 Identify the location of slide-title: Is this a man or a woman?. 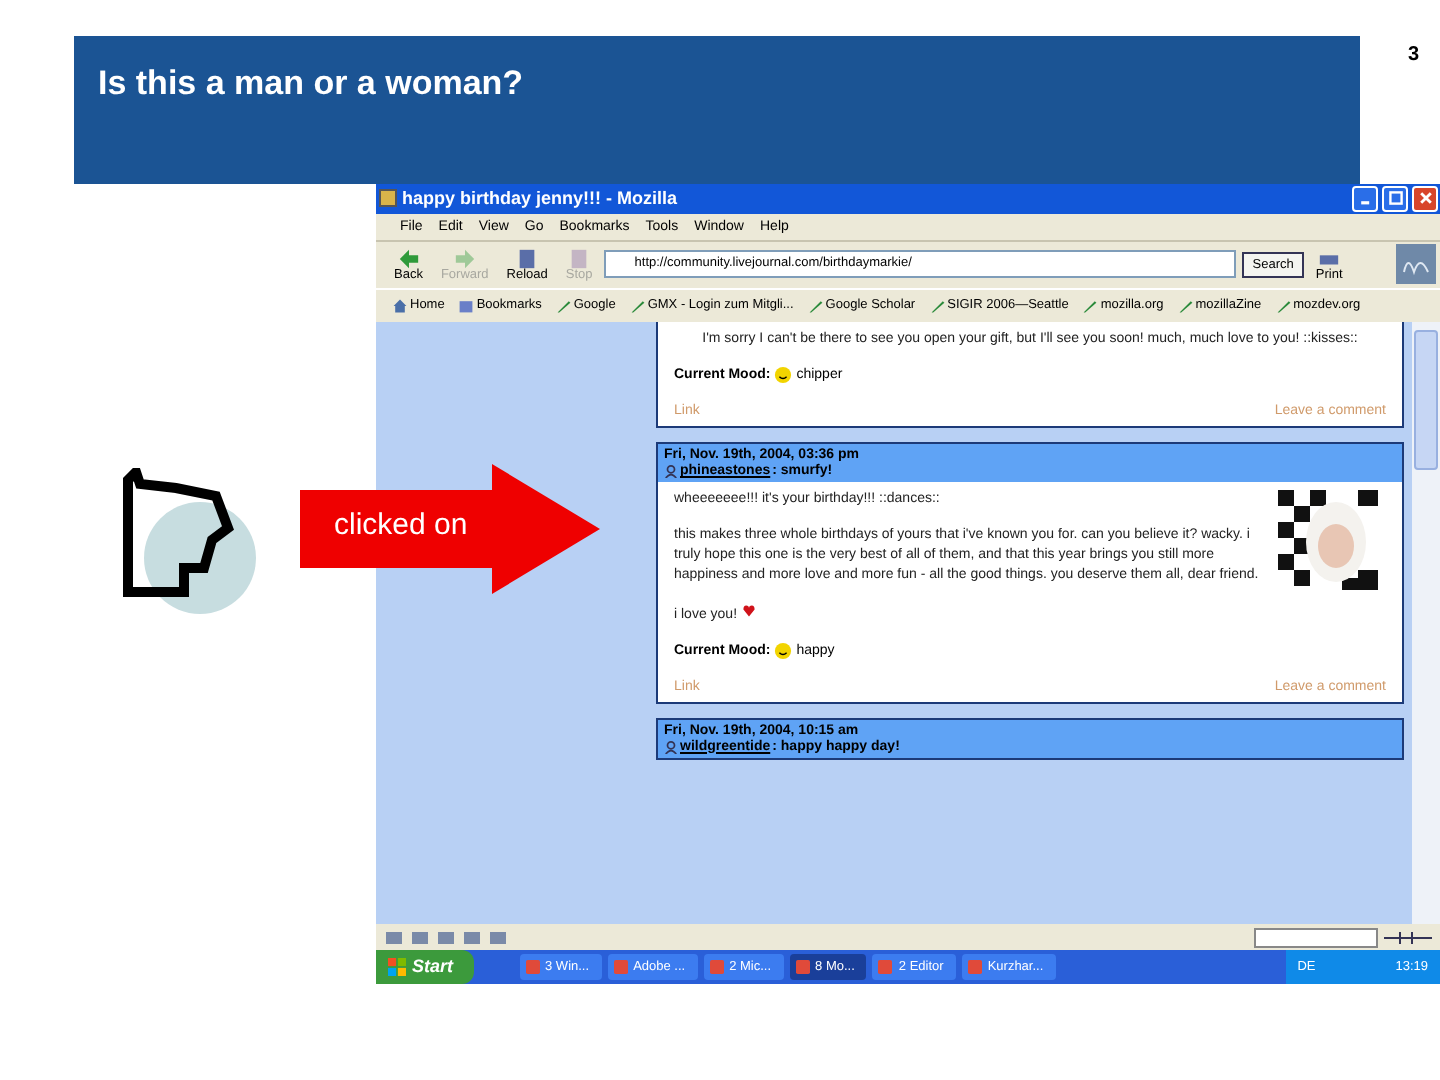
(311, 83).